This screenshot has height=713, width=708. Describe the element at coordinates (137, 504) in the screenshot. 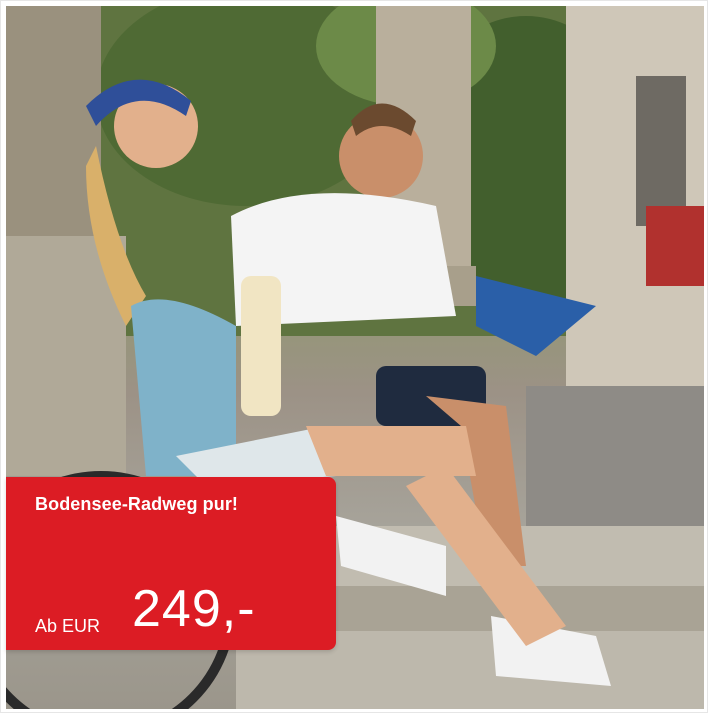

I see `offer-title: Bodensee-Radweg pur!` at that location.